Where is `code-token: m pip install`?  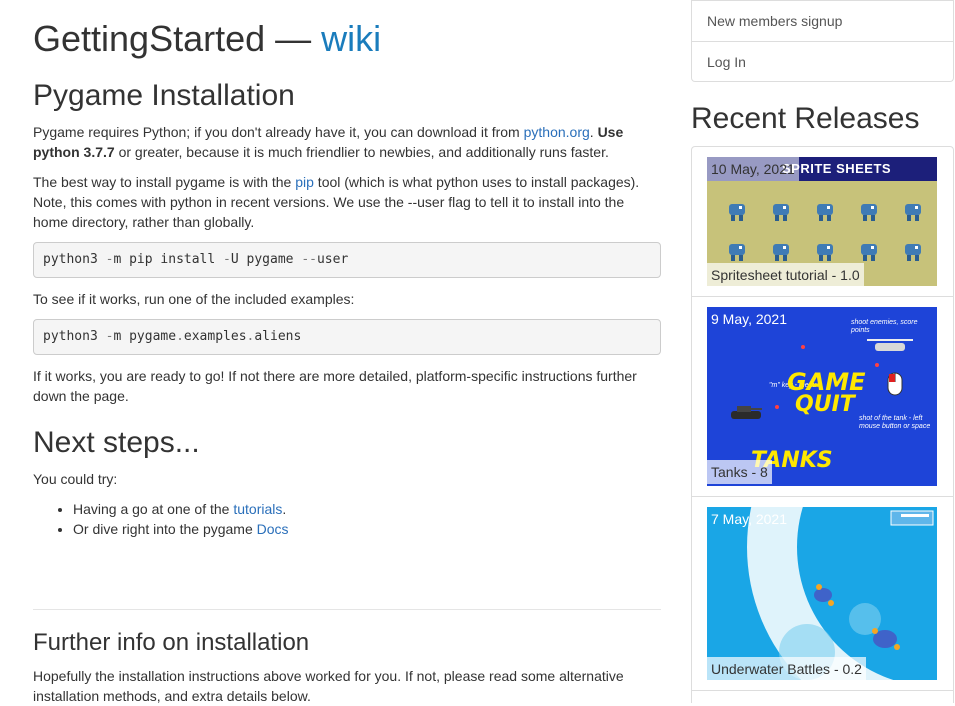 code-token: m pip install is located at coordinates (168, 259).